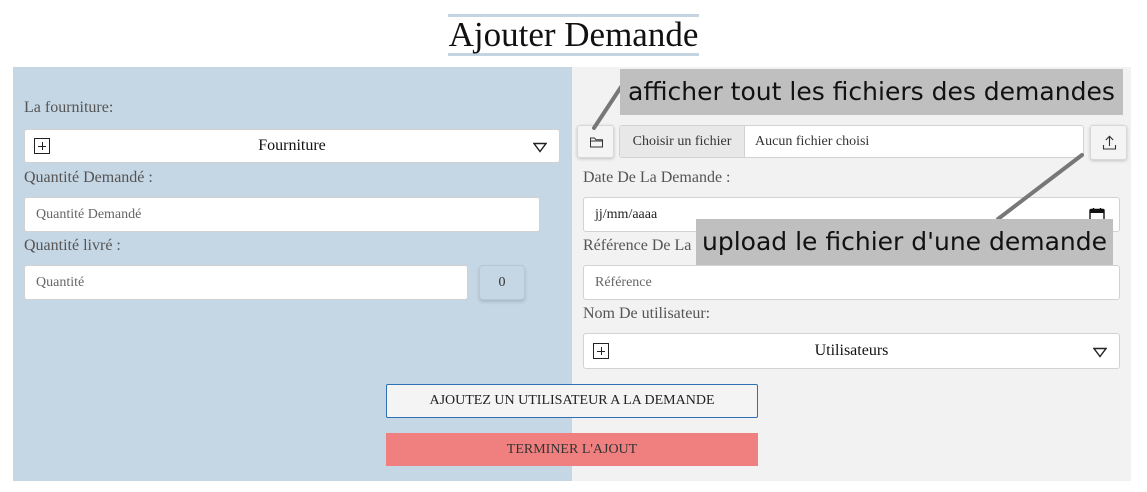  What do you see at coordinates (871, 92) in the screenshot?
I see `folder-tooltip: afficher tout les fichiers des demandes` at bounding box center [871, 92].